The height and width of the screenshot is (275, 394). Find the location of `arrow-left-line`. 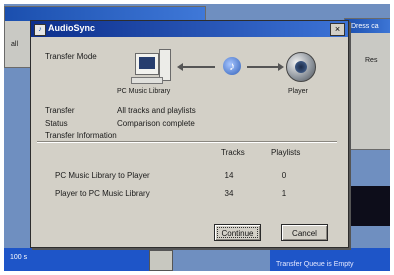

arrow-left-line is located at coordinates (198, 67).